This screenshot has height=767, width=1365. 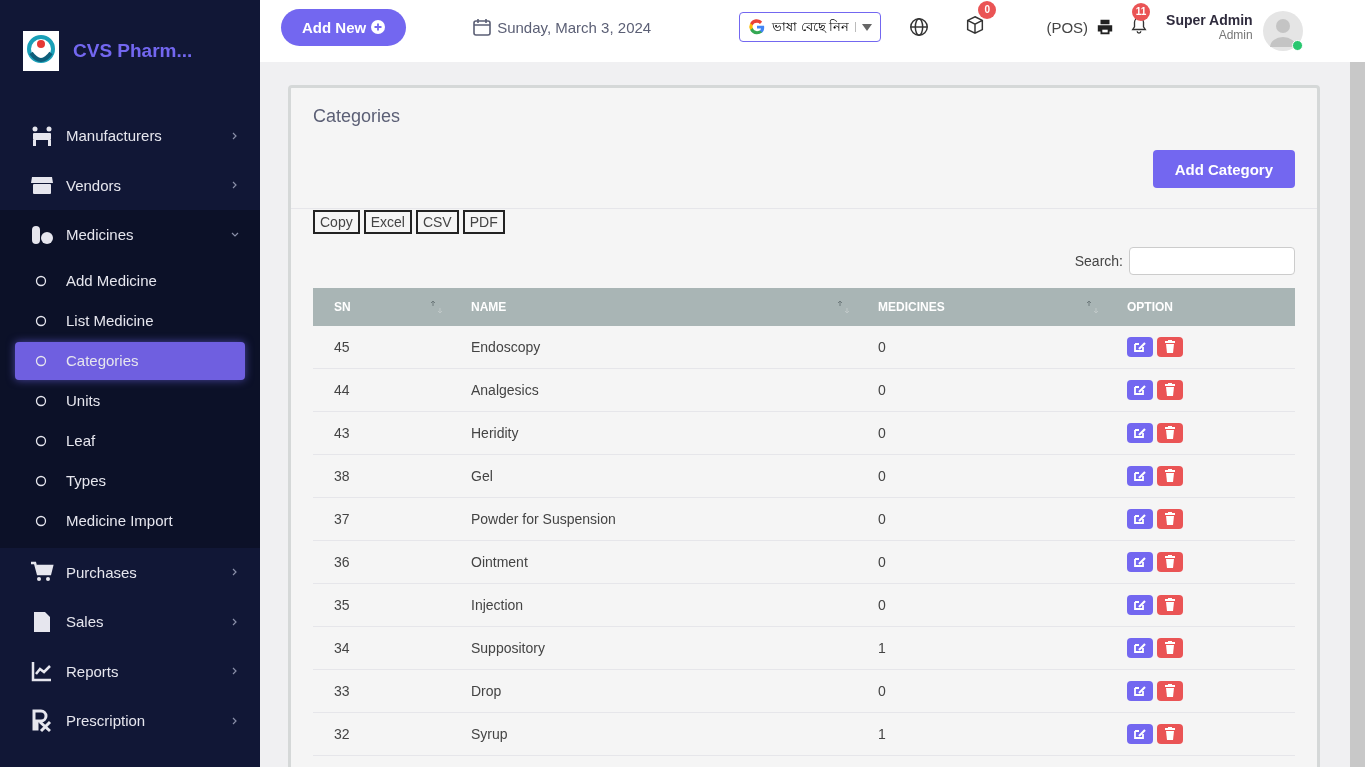 I want to click on sidebar-item: Medicines, so click(x=130, y=235).